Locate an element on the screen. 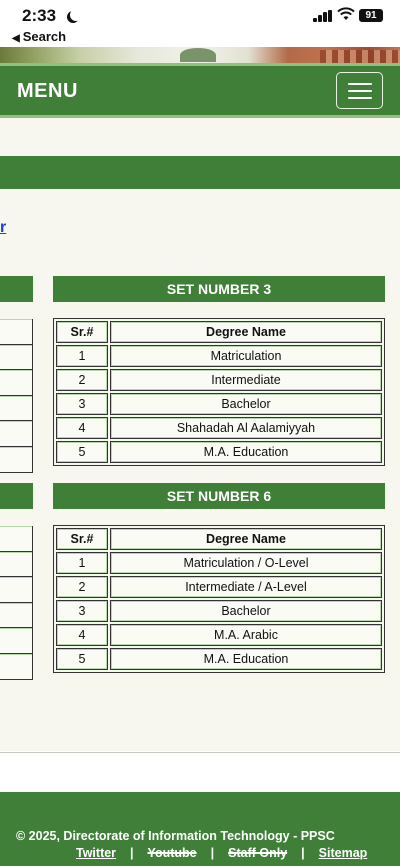 This screenshot has height=866, width=400. twitter-link: Twitter is located at coordinates (96, 853).